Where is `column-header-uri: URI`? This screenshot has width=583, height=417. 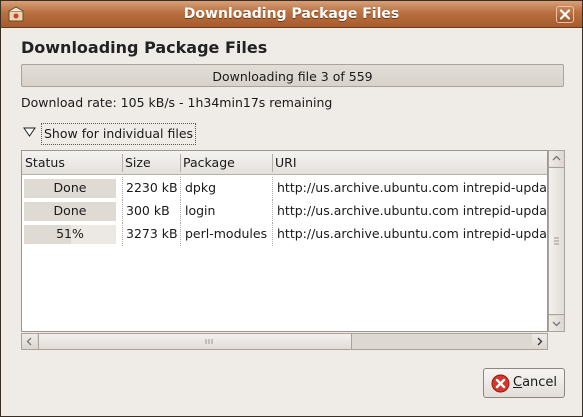 column-header-uri: URI is located at coordinates (409, 163).